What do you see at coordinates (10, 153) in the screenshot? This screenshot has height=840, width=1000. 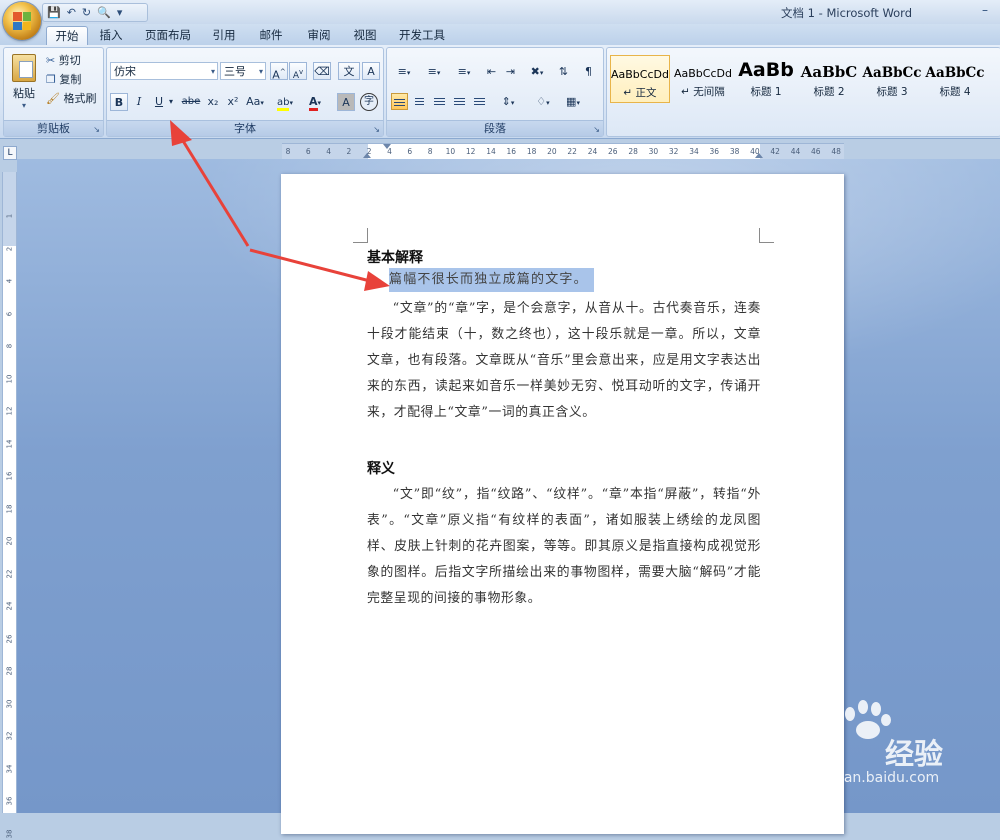 I see `tab-selector: L` at bounding box center [10, 153].